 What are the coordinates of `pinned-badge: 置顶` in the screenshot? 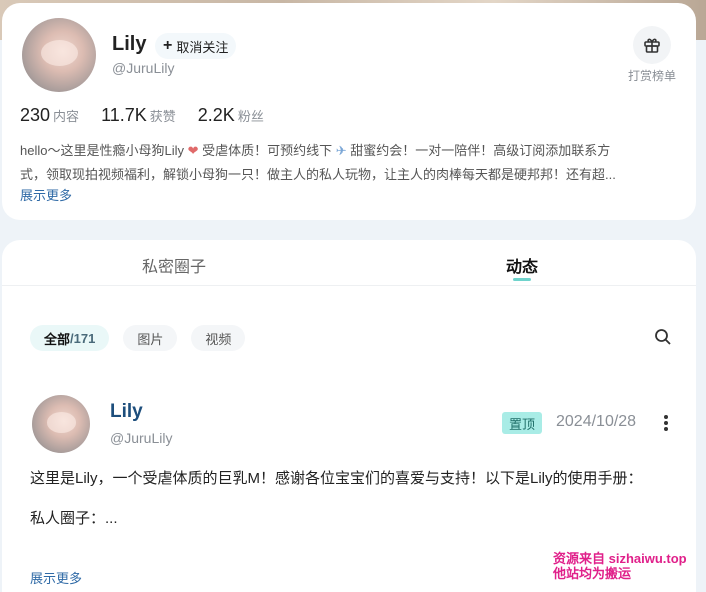 It's located at (522, 423).